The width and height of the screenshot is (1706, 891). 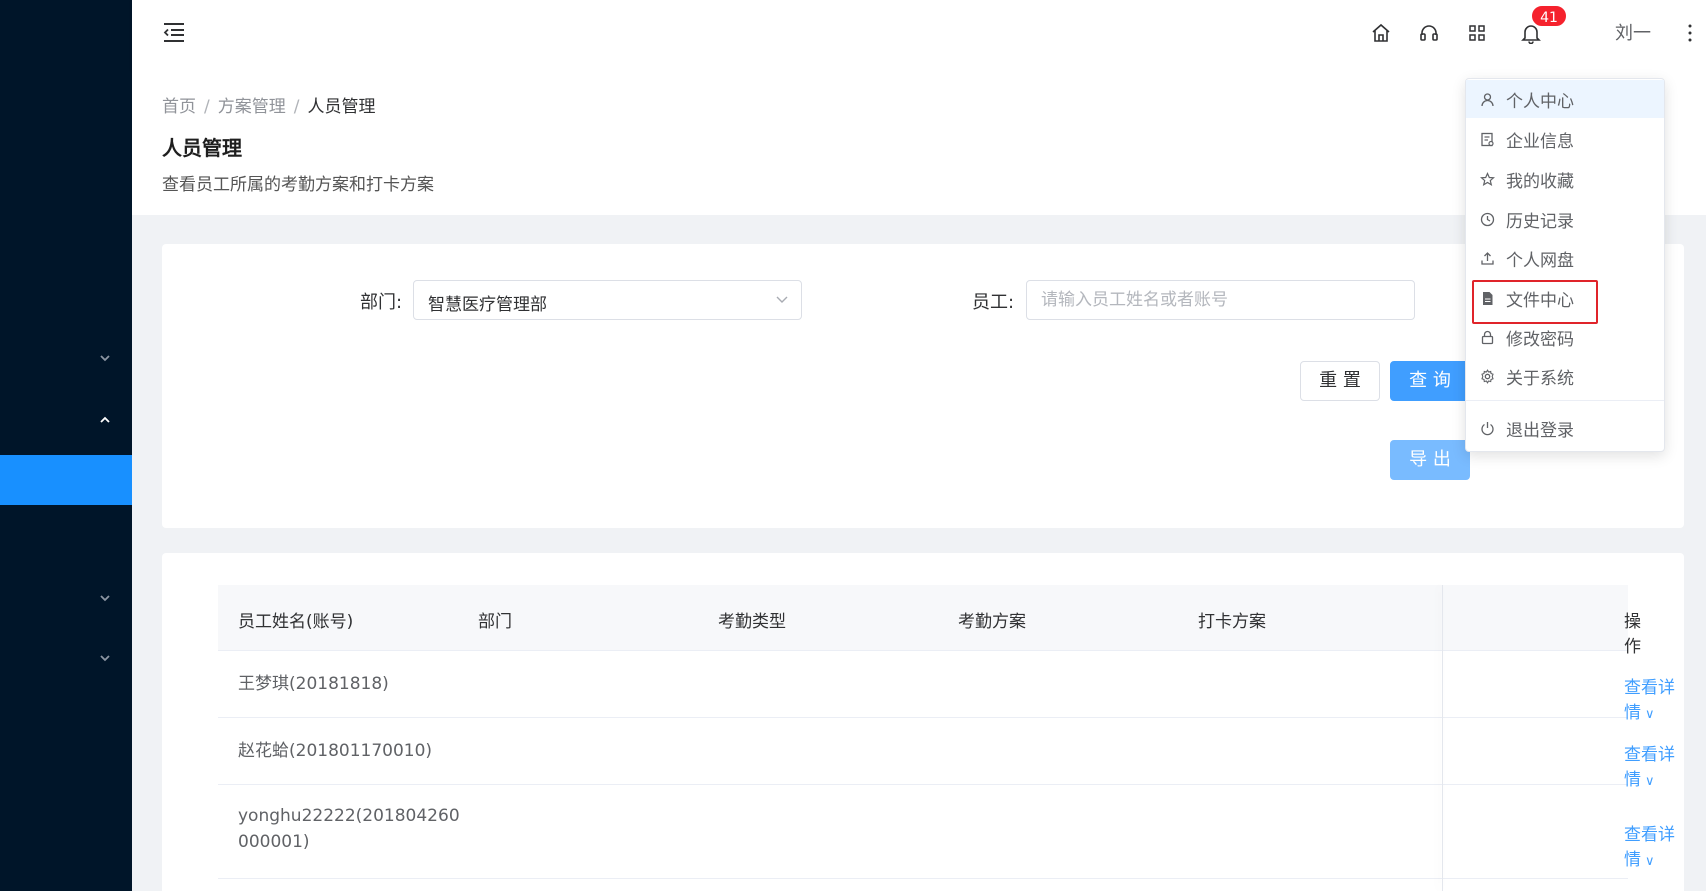 What do you see at coordinates (1430, 381) in the screenshot?
I see `query-button: 查 询` at bounding box center [1430, 381].